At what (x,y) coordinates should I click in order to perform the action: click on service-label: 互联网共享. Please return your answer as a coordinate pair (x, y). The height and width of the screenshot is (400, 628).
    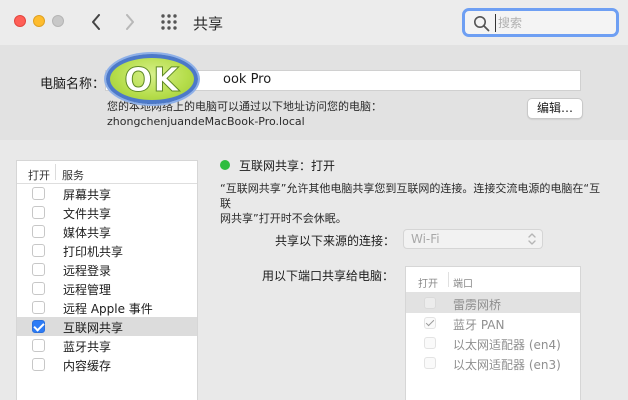
    Looking at the image, I should click on (93, 328).